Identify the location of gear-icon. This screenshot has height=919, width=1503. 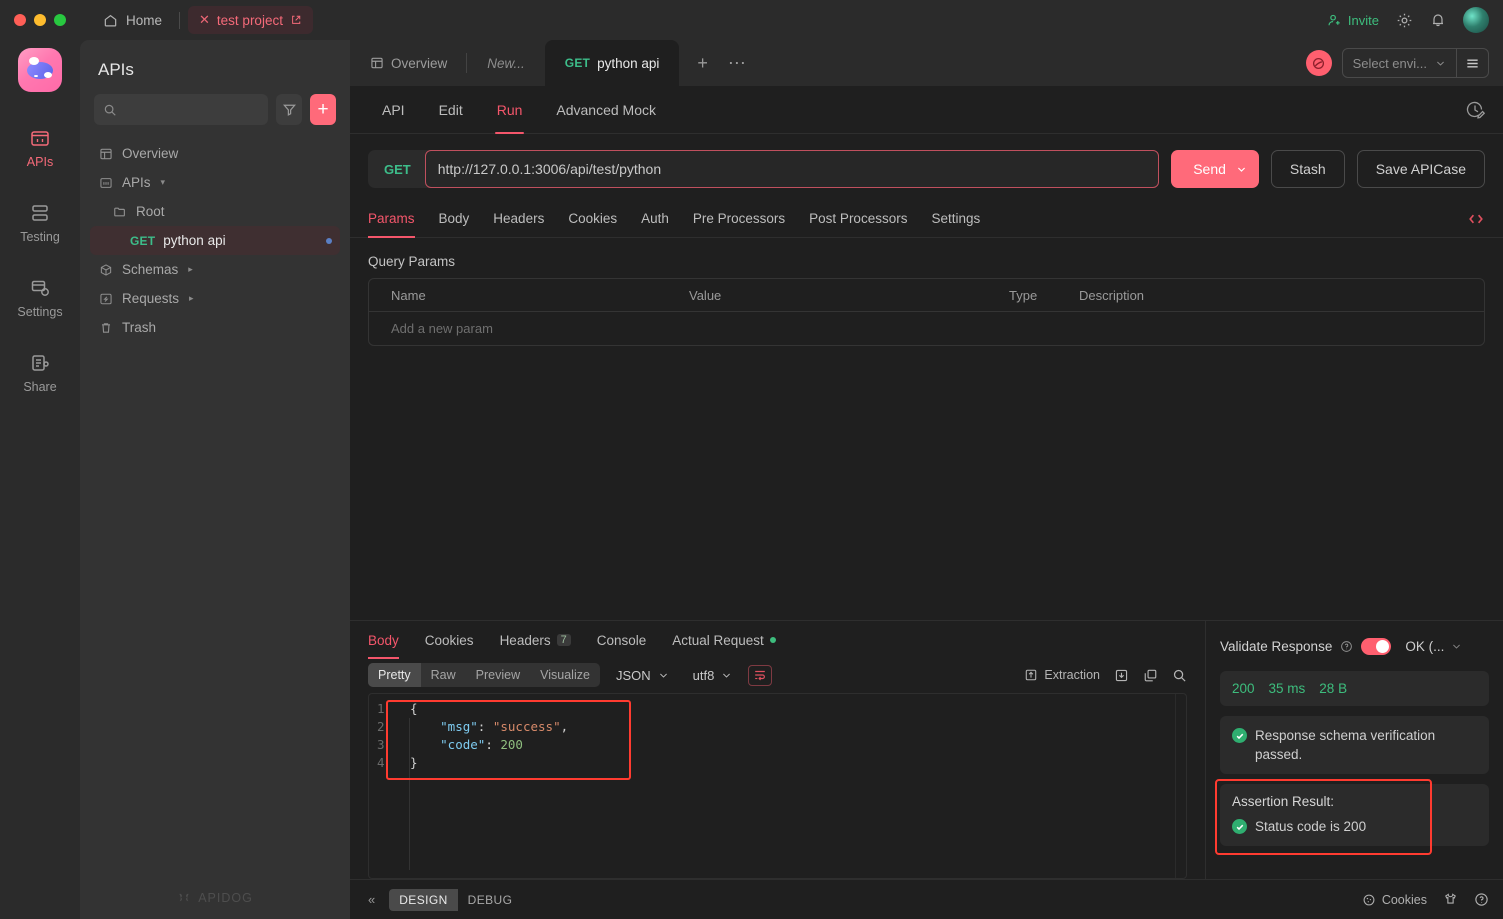
(1404, 20).